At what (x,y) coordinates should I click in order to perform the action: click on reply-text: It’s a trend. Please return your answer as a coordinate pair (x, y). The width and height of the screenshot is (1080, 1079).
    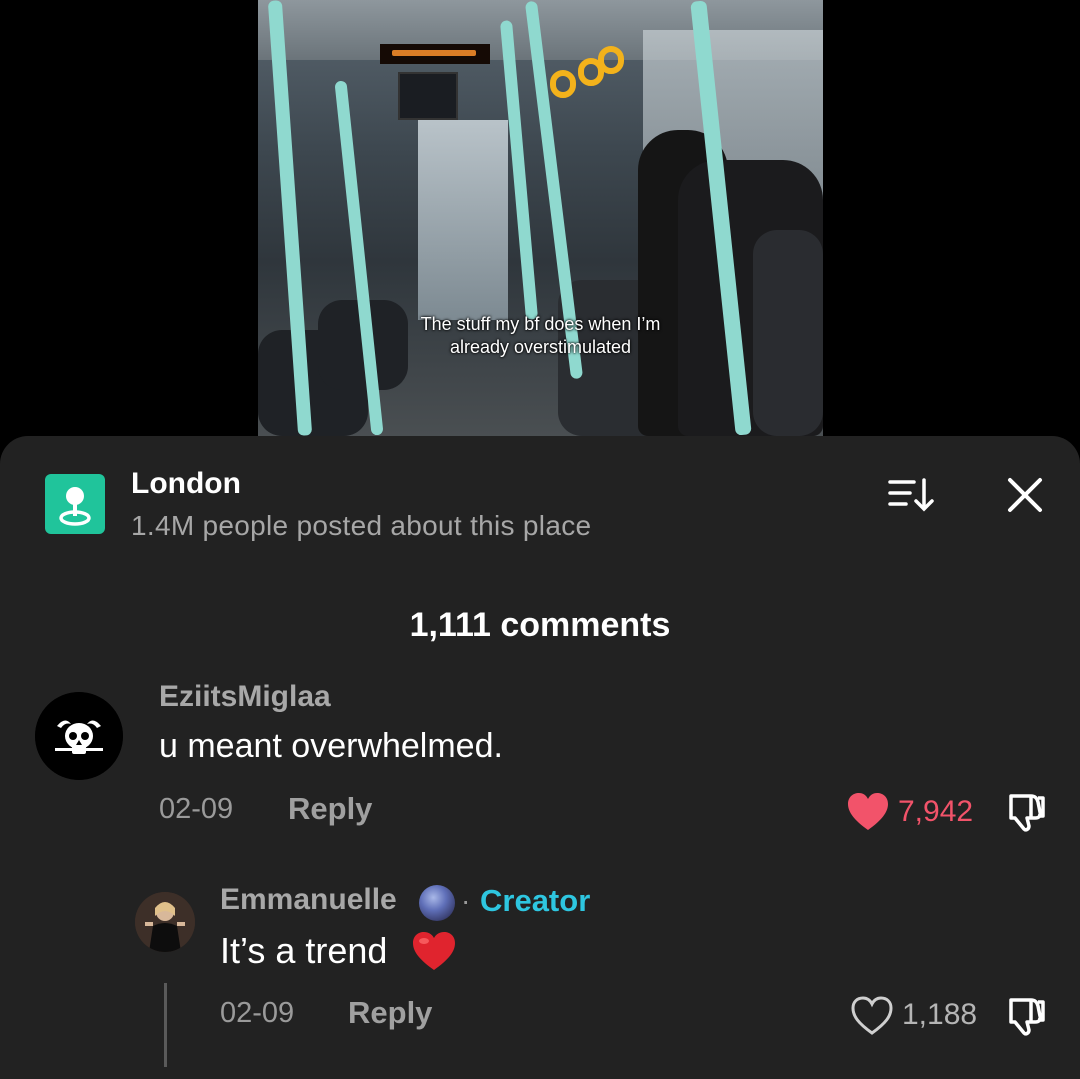
    Looking at the image, I should click on (304, 950).